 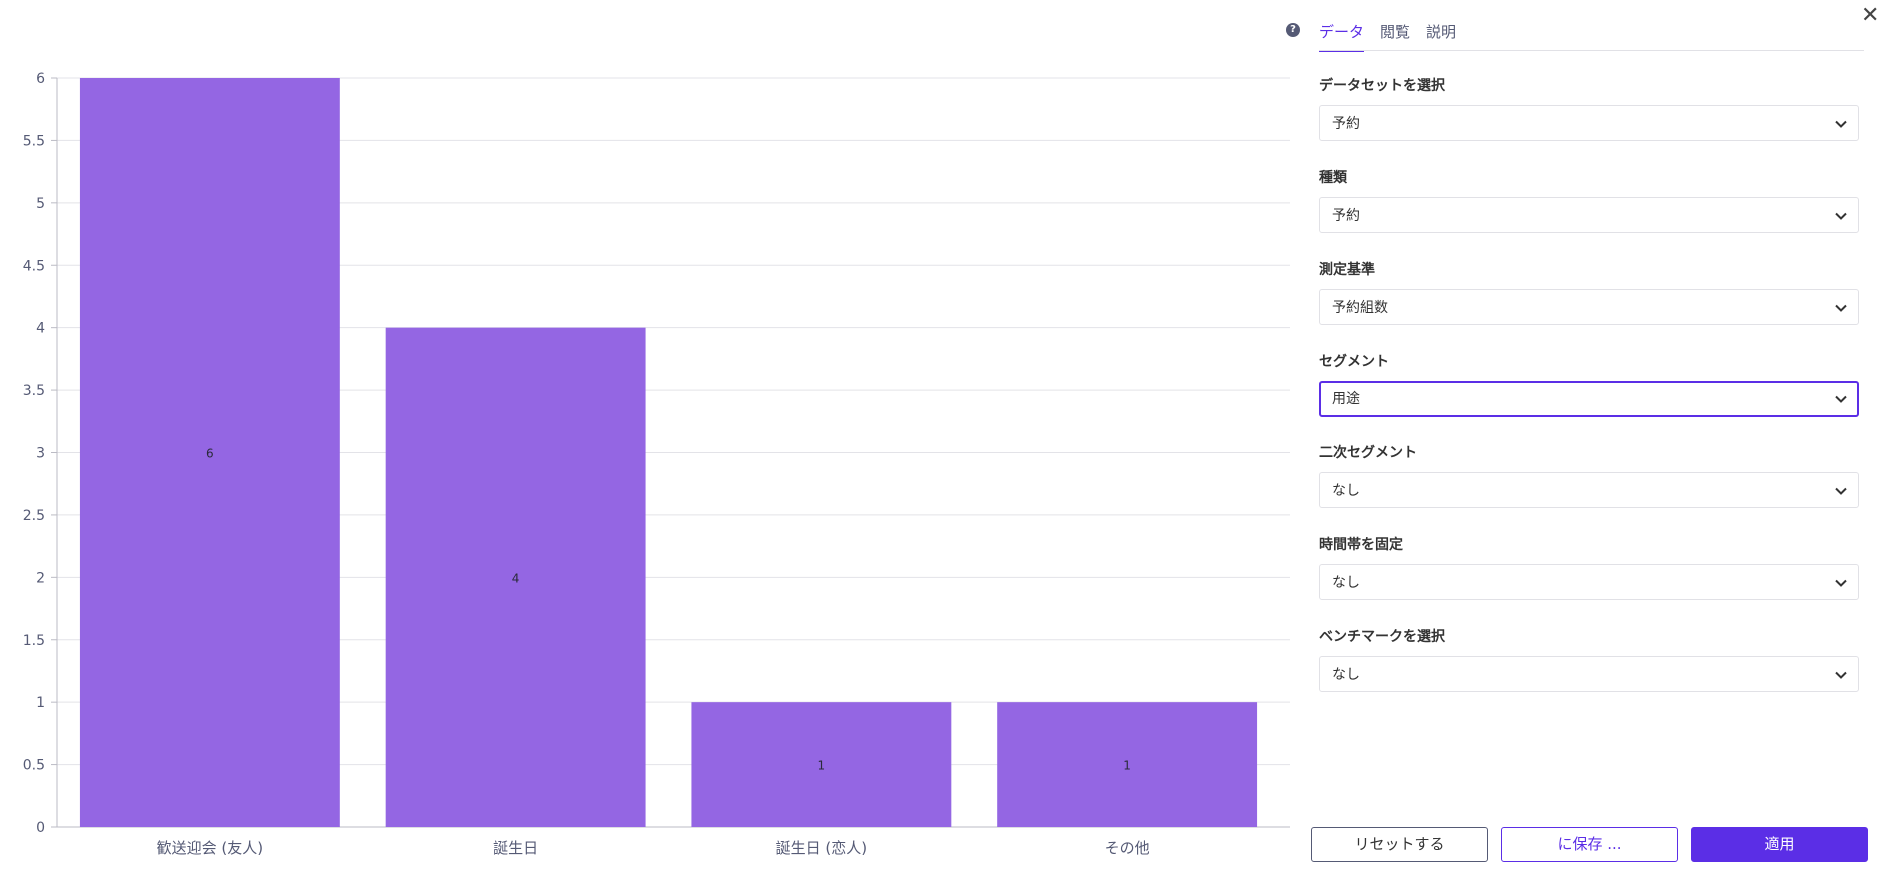 What do you see at coordinates (1360, 308) in the screenshot?
I see `select-value: 予約組数` at bounding box center [1360, 308].